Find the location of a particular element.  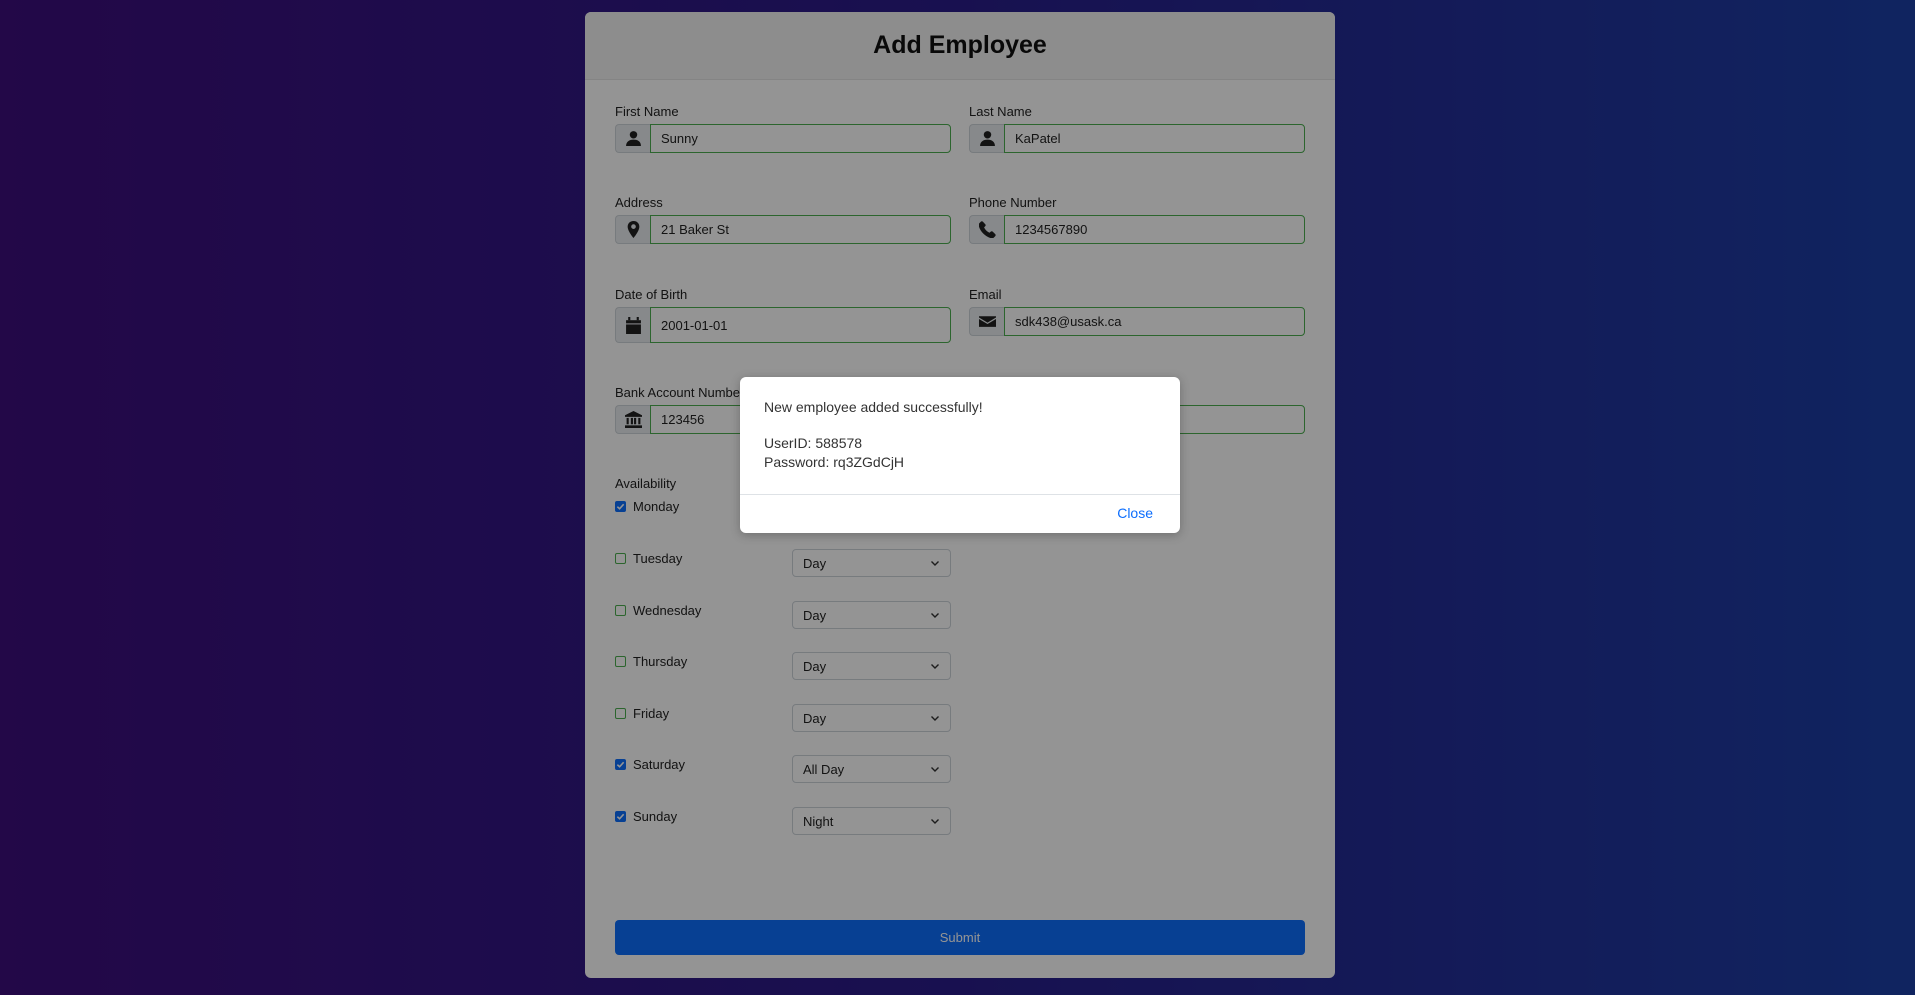

modal-userid: UserID: 588578 is located at coordinates (813, 443).